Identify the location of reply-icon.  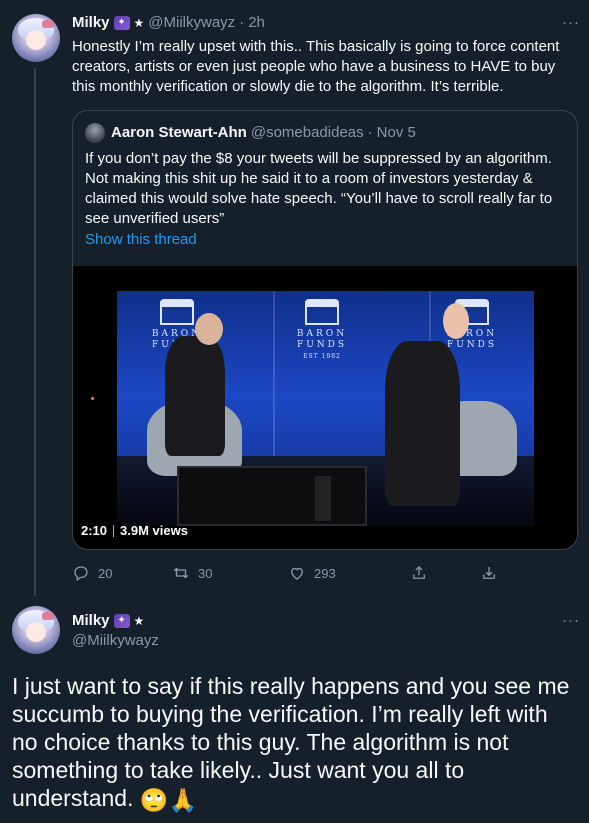
(81, 574).